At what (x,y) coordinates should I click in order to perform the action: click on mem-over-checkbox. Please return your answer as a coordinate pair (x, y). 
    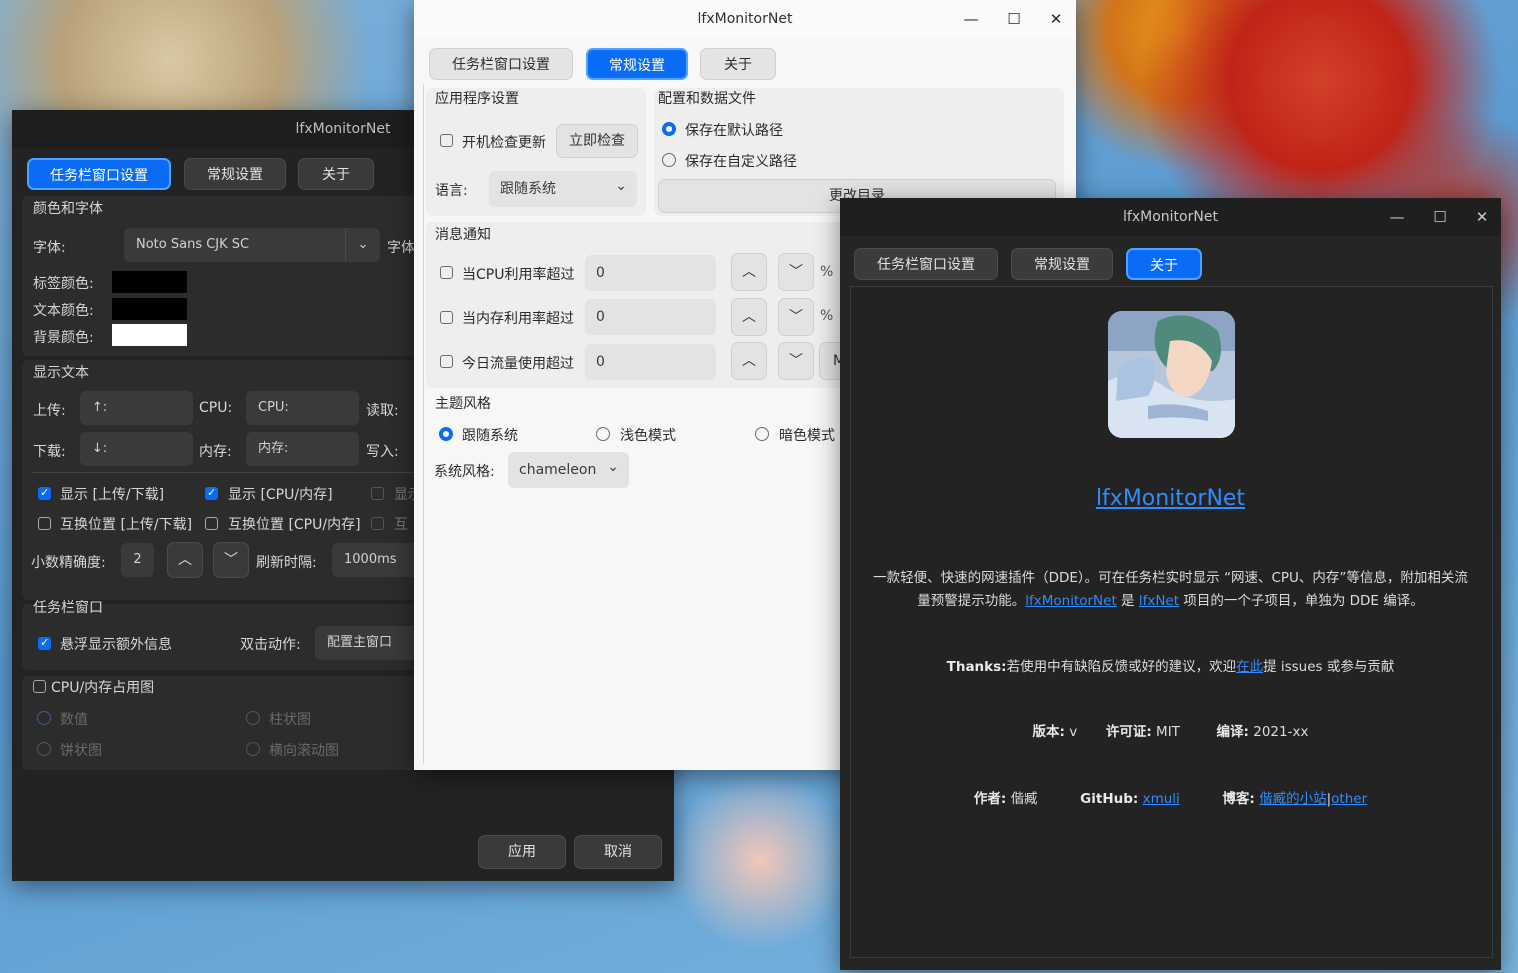
    Looking at the image, I should click on (446, 317).